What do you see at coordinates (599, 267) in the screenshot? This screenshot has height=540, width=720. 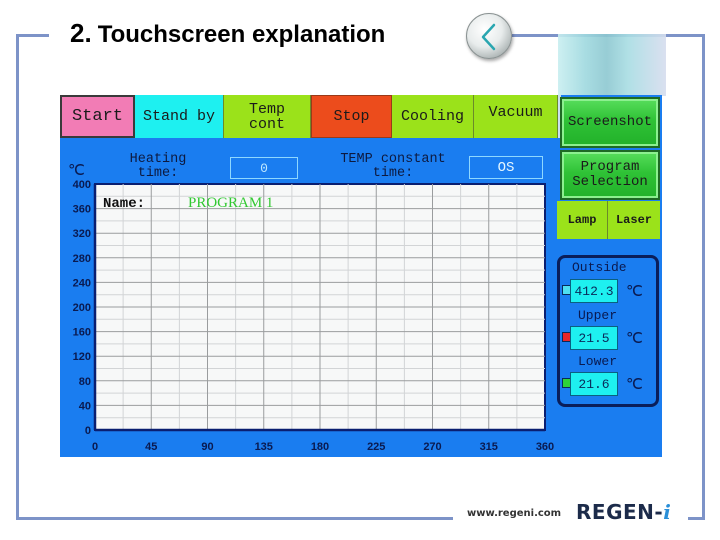 I see `outside-temp-label: Outside` at bounding box center [599, 267].